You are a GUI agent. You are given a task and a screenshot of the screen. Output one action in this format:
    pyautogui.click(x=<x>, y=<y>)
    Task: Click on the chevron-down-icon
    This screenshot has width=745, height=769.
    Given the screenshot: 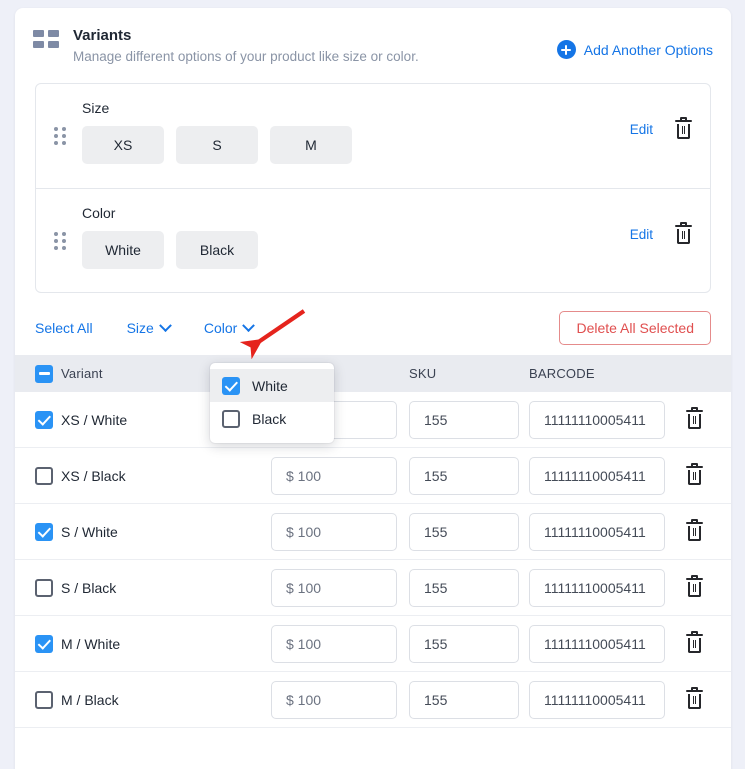 What is the action you would take?
    pyautogui.click(x=165, y=325)
    